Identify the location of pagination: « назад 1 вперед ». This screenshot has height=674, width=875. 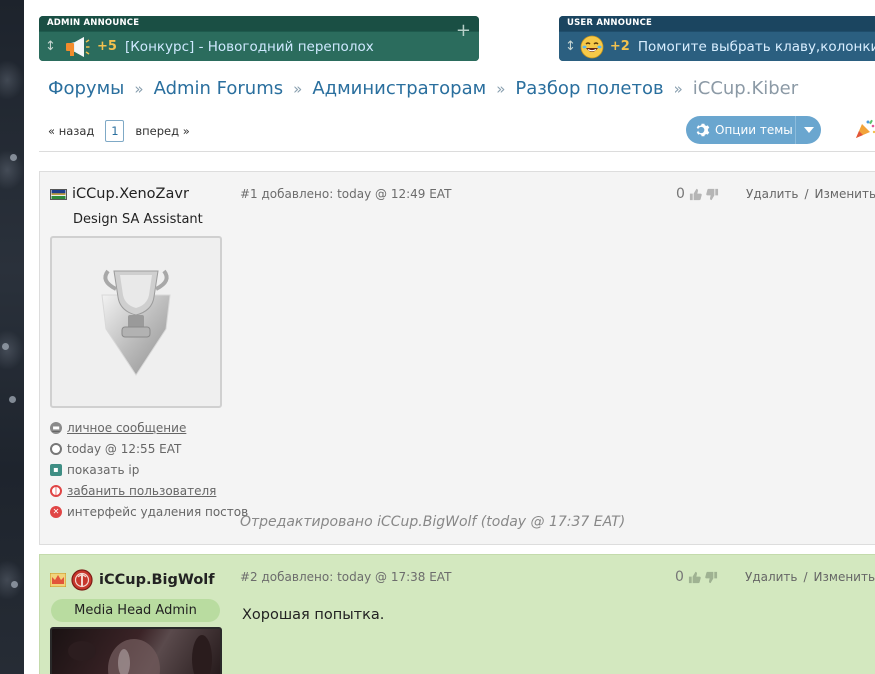
(119, 131).